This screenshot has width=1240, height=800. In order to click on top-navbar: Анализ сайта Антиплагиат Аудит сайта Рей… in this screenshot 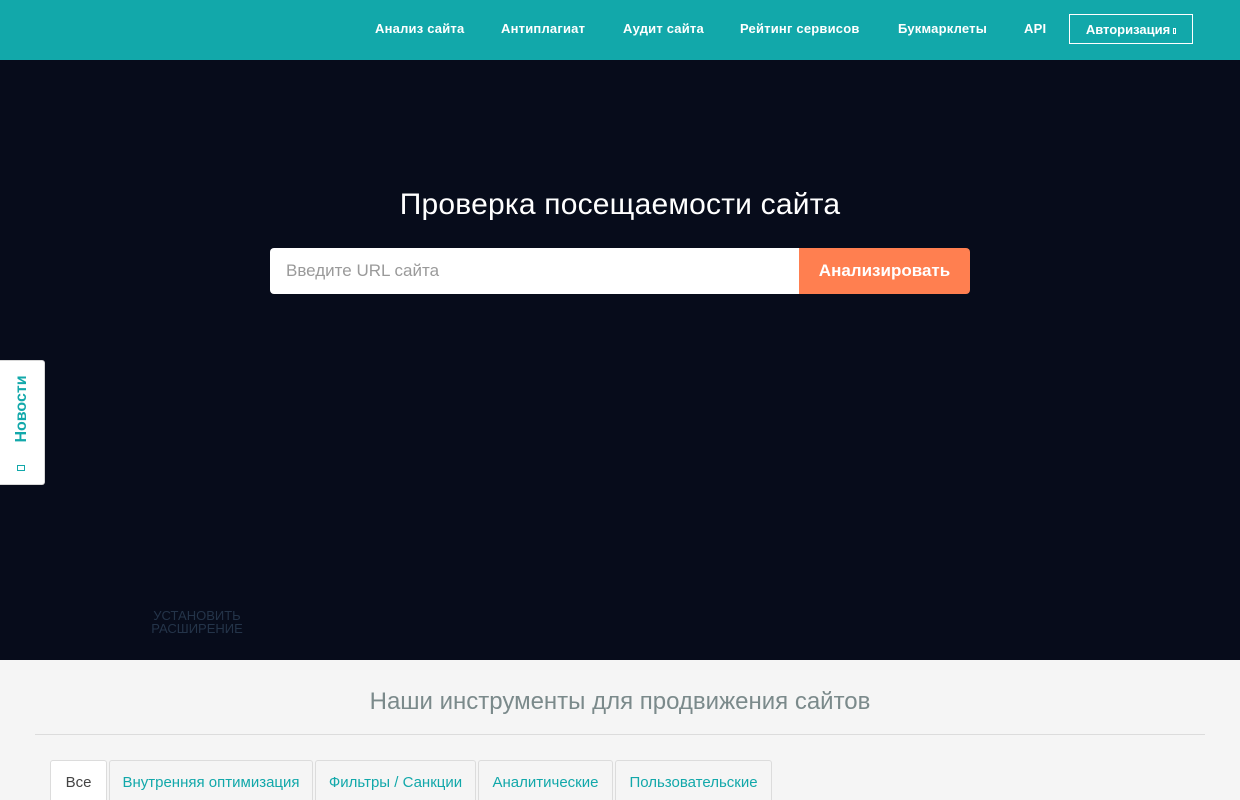, I will do `click(620, 30)`.